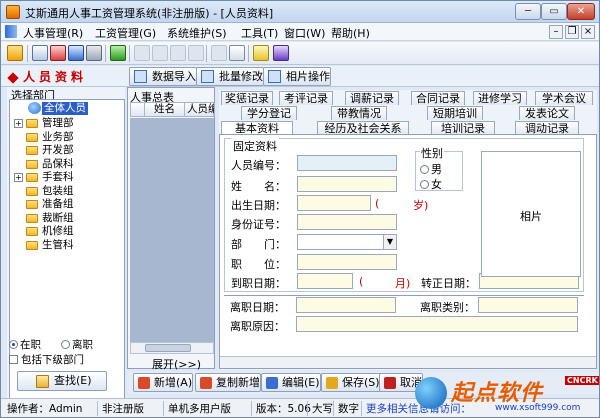 The width and height of the screenshot is (600, 418). I want to click on import-icon, so click(140, 76).